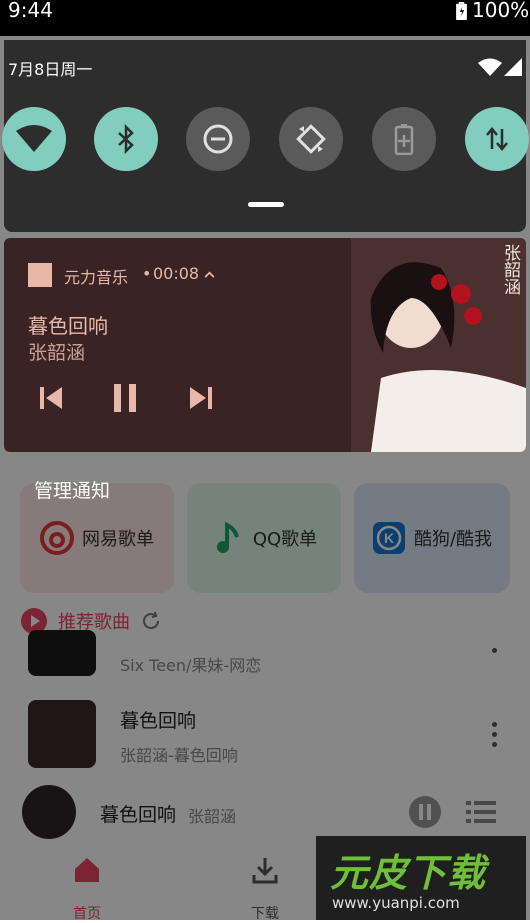 This screenshot has width=530, height=923. Describe the element at coordinates (72, 489) in the screenshot. I see `manage-notifications-button: 管理通知` at that location.